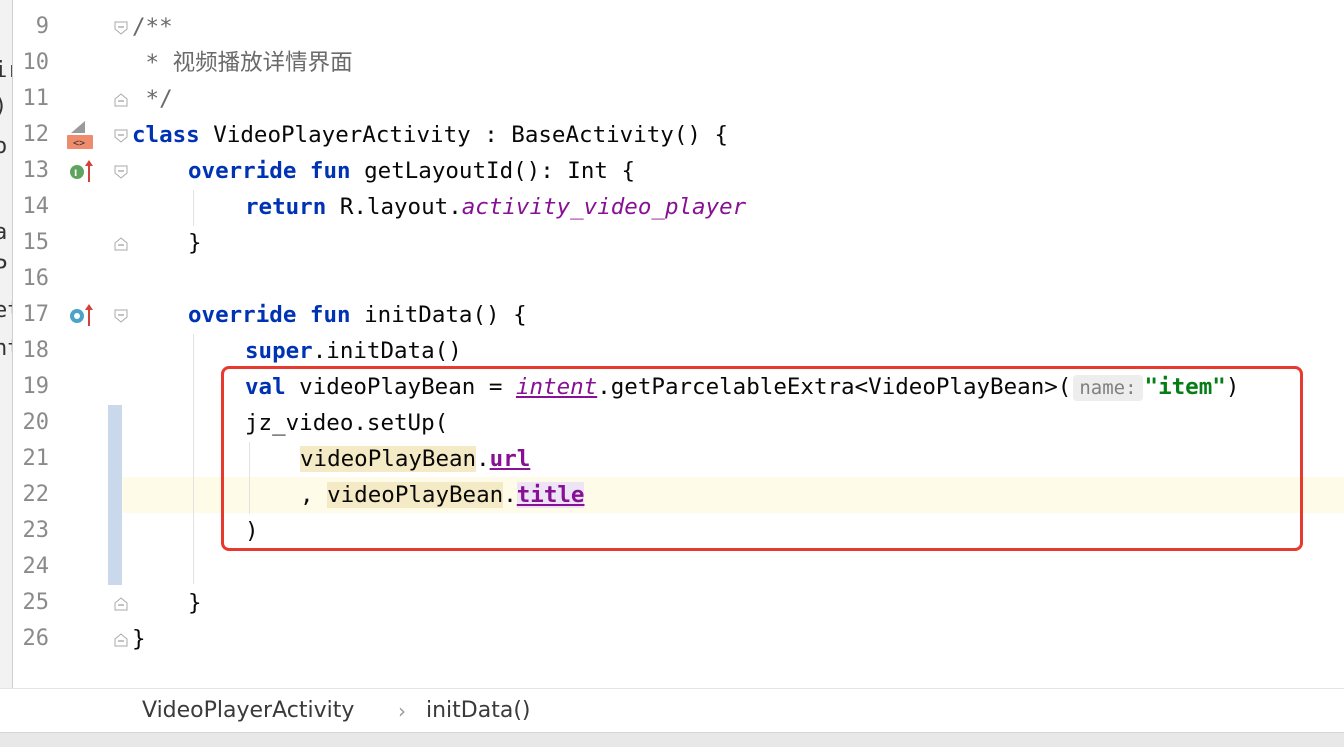 Image resolution: width=1344 pixels, height=747 pixels. What do you see at coordinates (604, 207) in the screenshot?
I see `resource-reference: activity_video_player` at bounding box center [604, 207].